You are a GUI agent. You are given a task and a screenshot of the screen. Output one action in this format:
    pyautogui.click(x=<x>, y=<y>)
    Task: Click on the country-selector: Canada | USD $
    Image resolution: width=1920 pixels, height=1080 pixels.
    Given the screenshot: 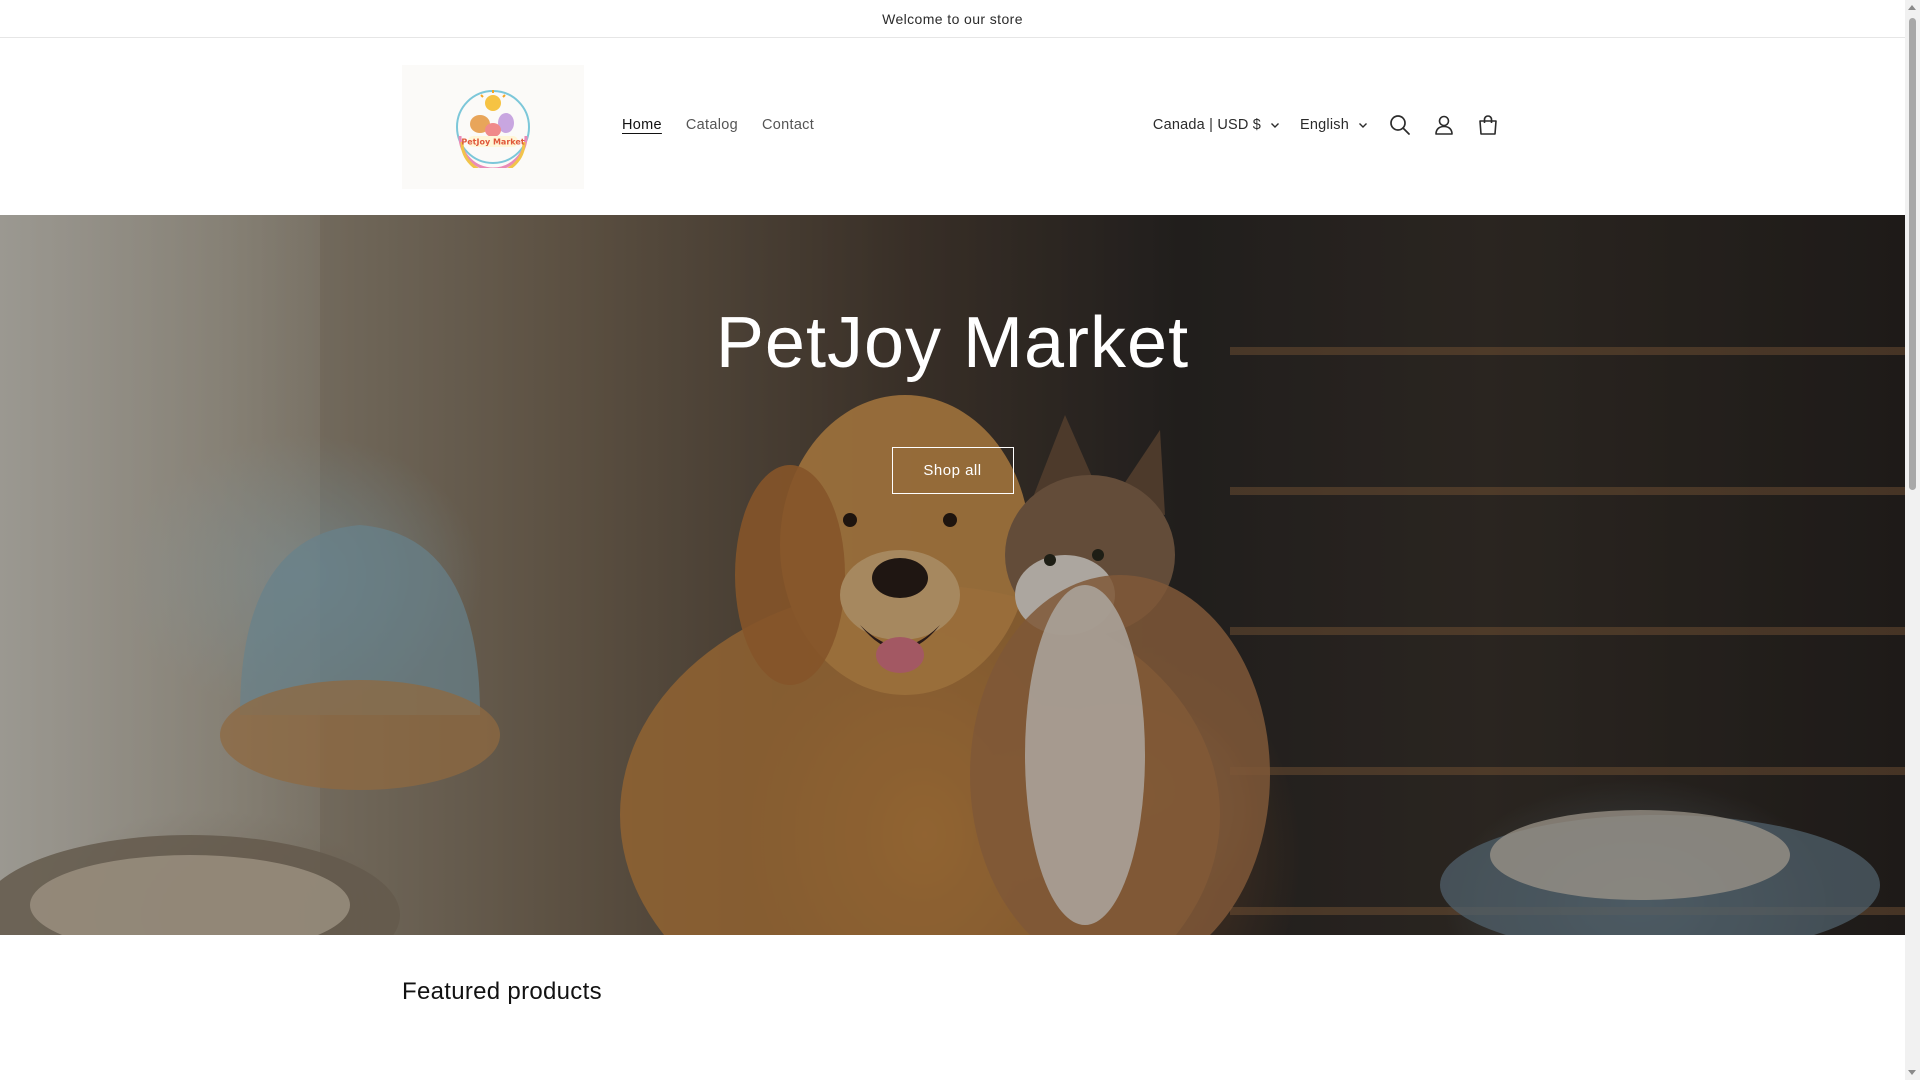 What is the action you would take?
    pyautogui.click(x=1216, y=125)
    